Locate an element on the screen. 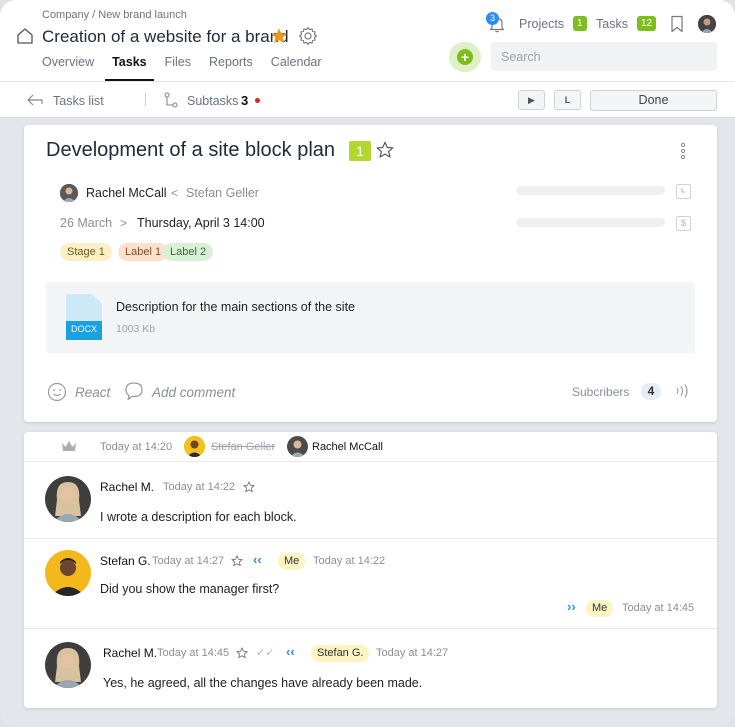 The height and width of the screenshot is (727, 735). new-assignee-avatar-image is located at coordinates (297, 446).